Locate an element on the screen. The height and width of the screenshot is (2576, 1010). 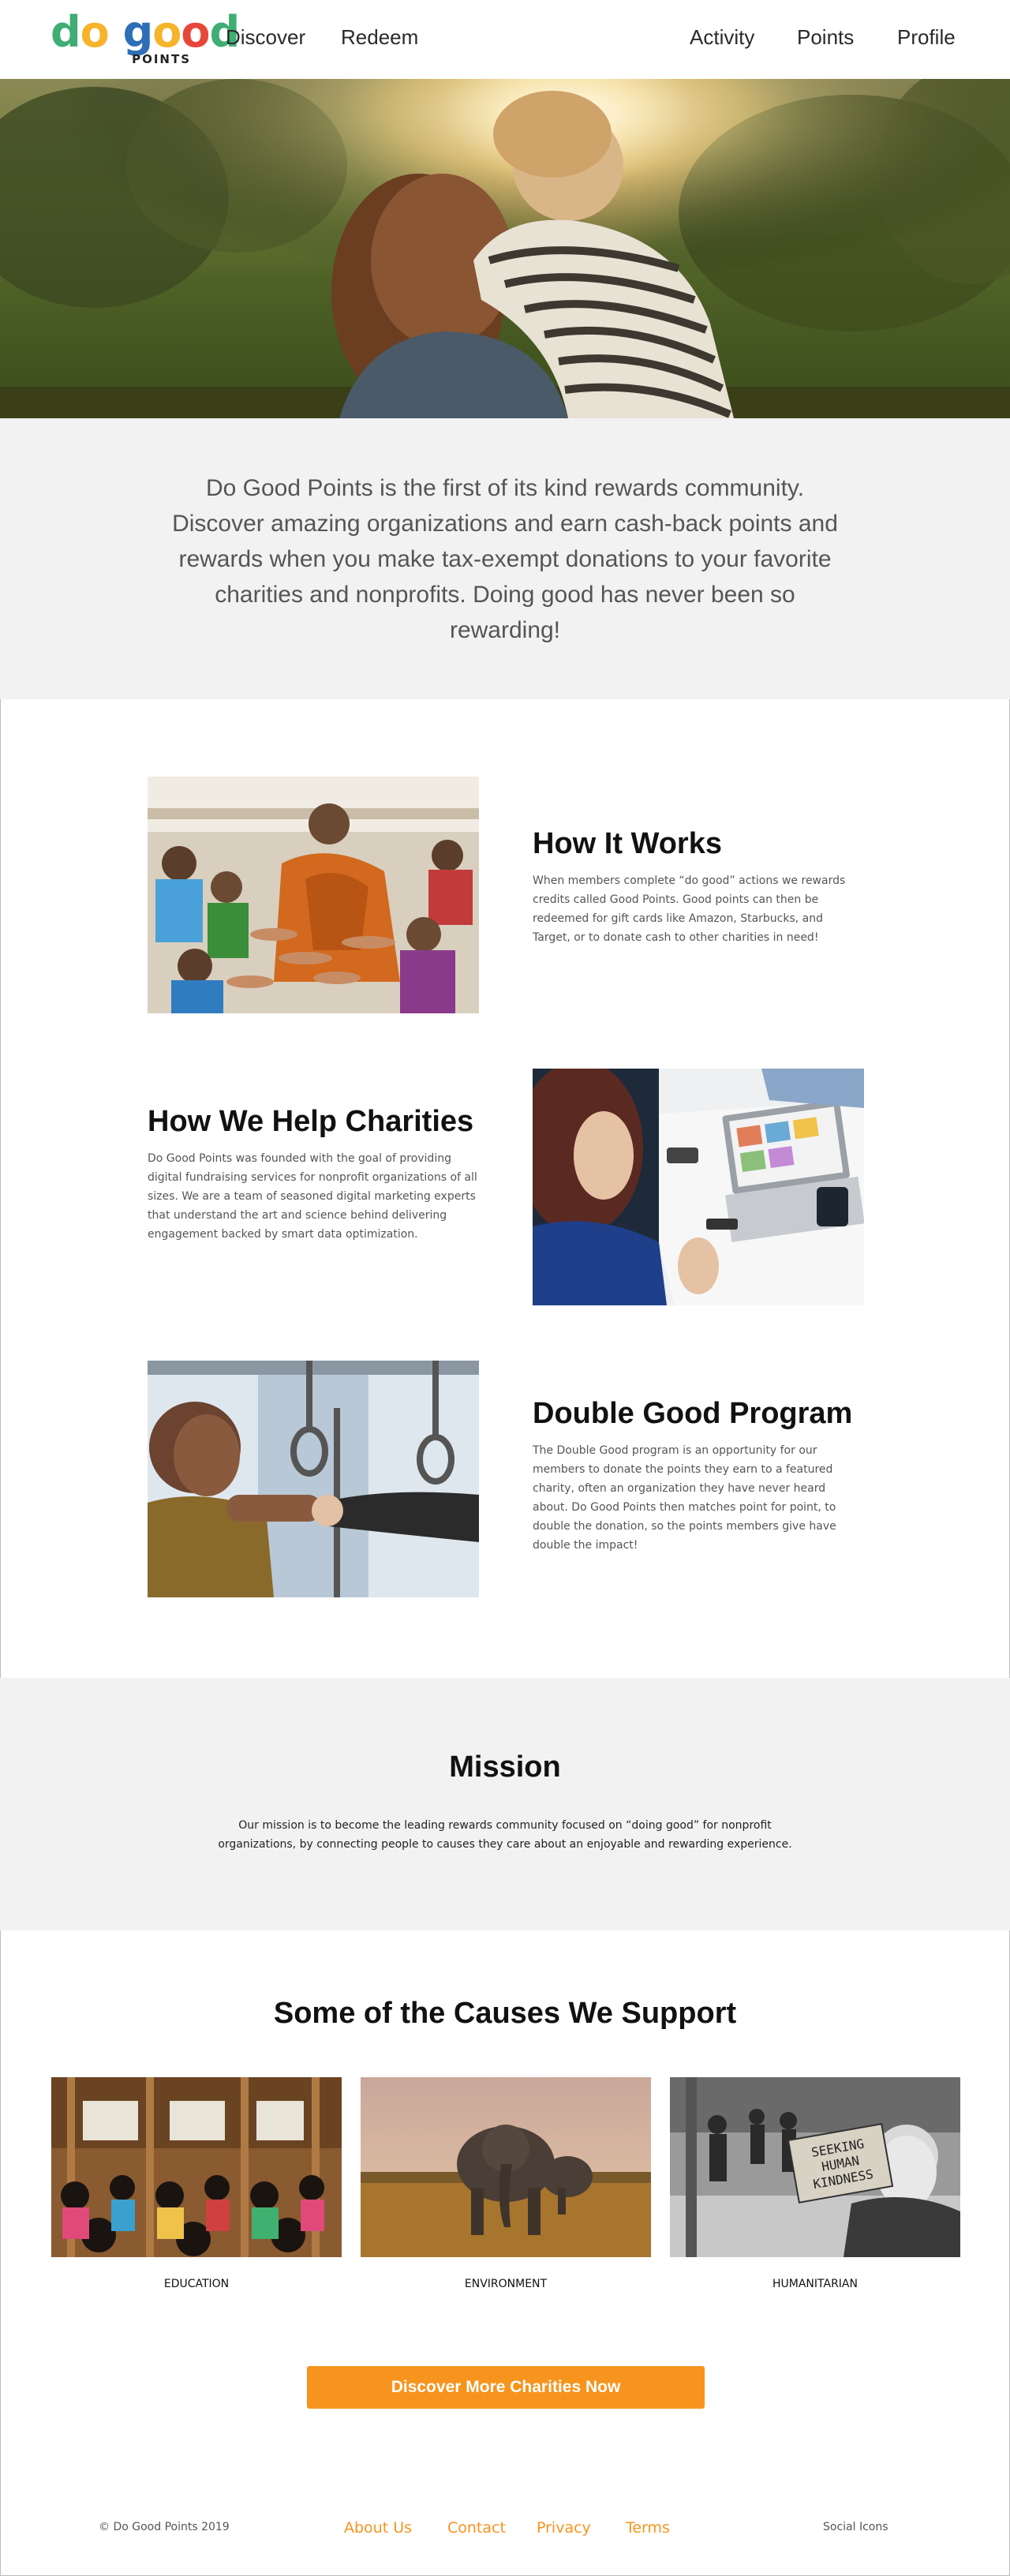
discover-more-charities-button: Discover More Charities Now is located at coordinates (506, 2387).